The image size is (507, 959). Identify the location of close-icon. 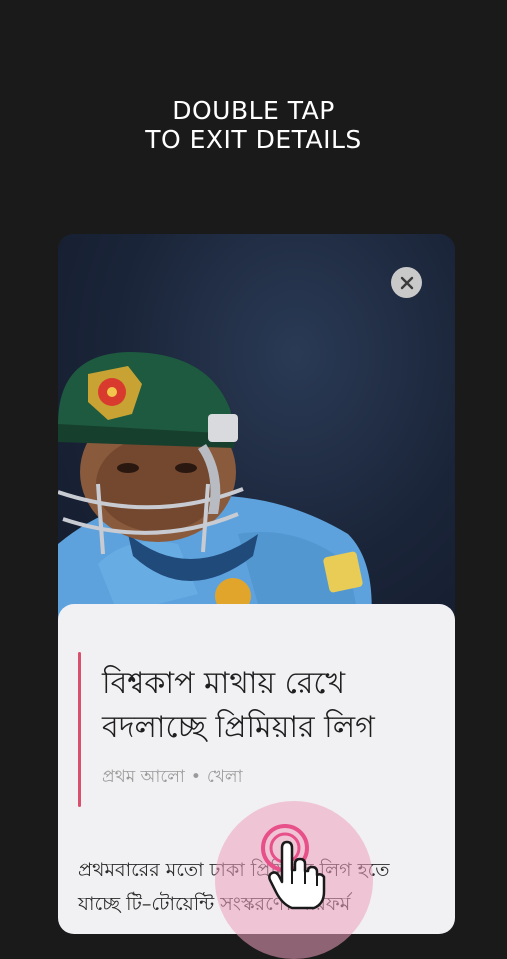
(406, 282).